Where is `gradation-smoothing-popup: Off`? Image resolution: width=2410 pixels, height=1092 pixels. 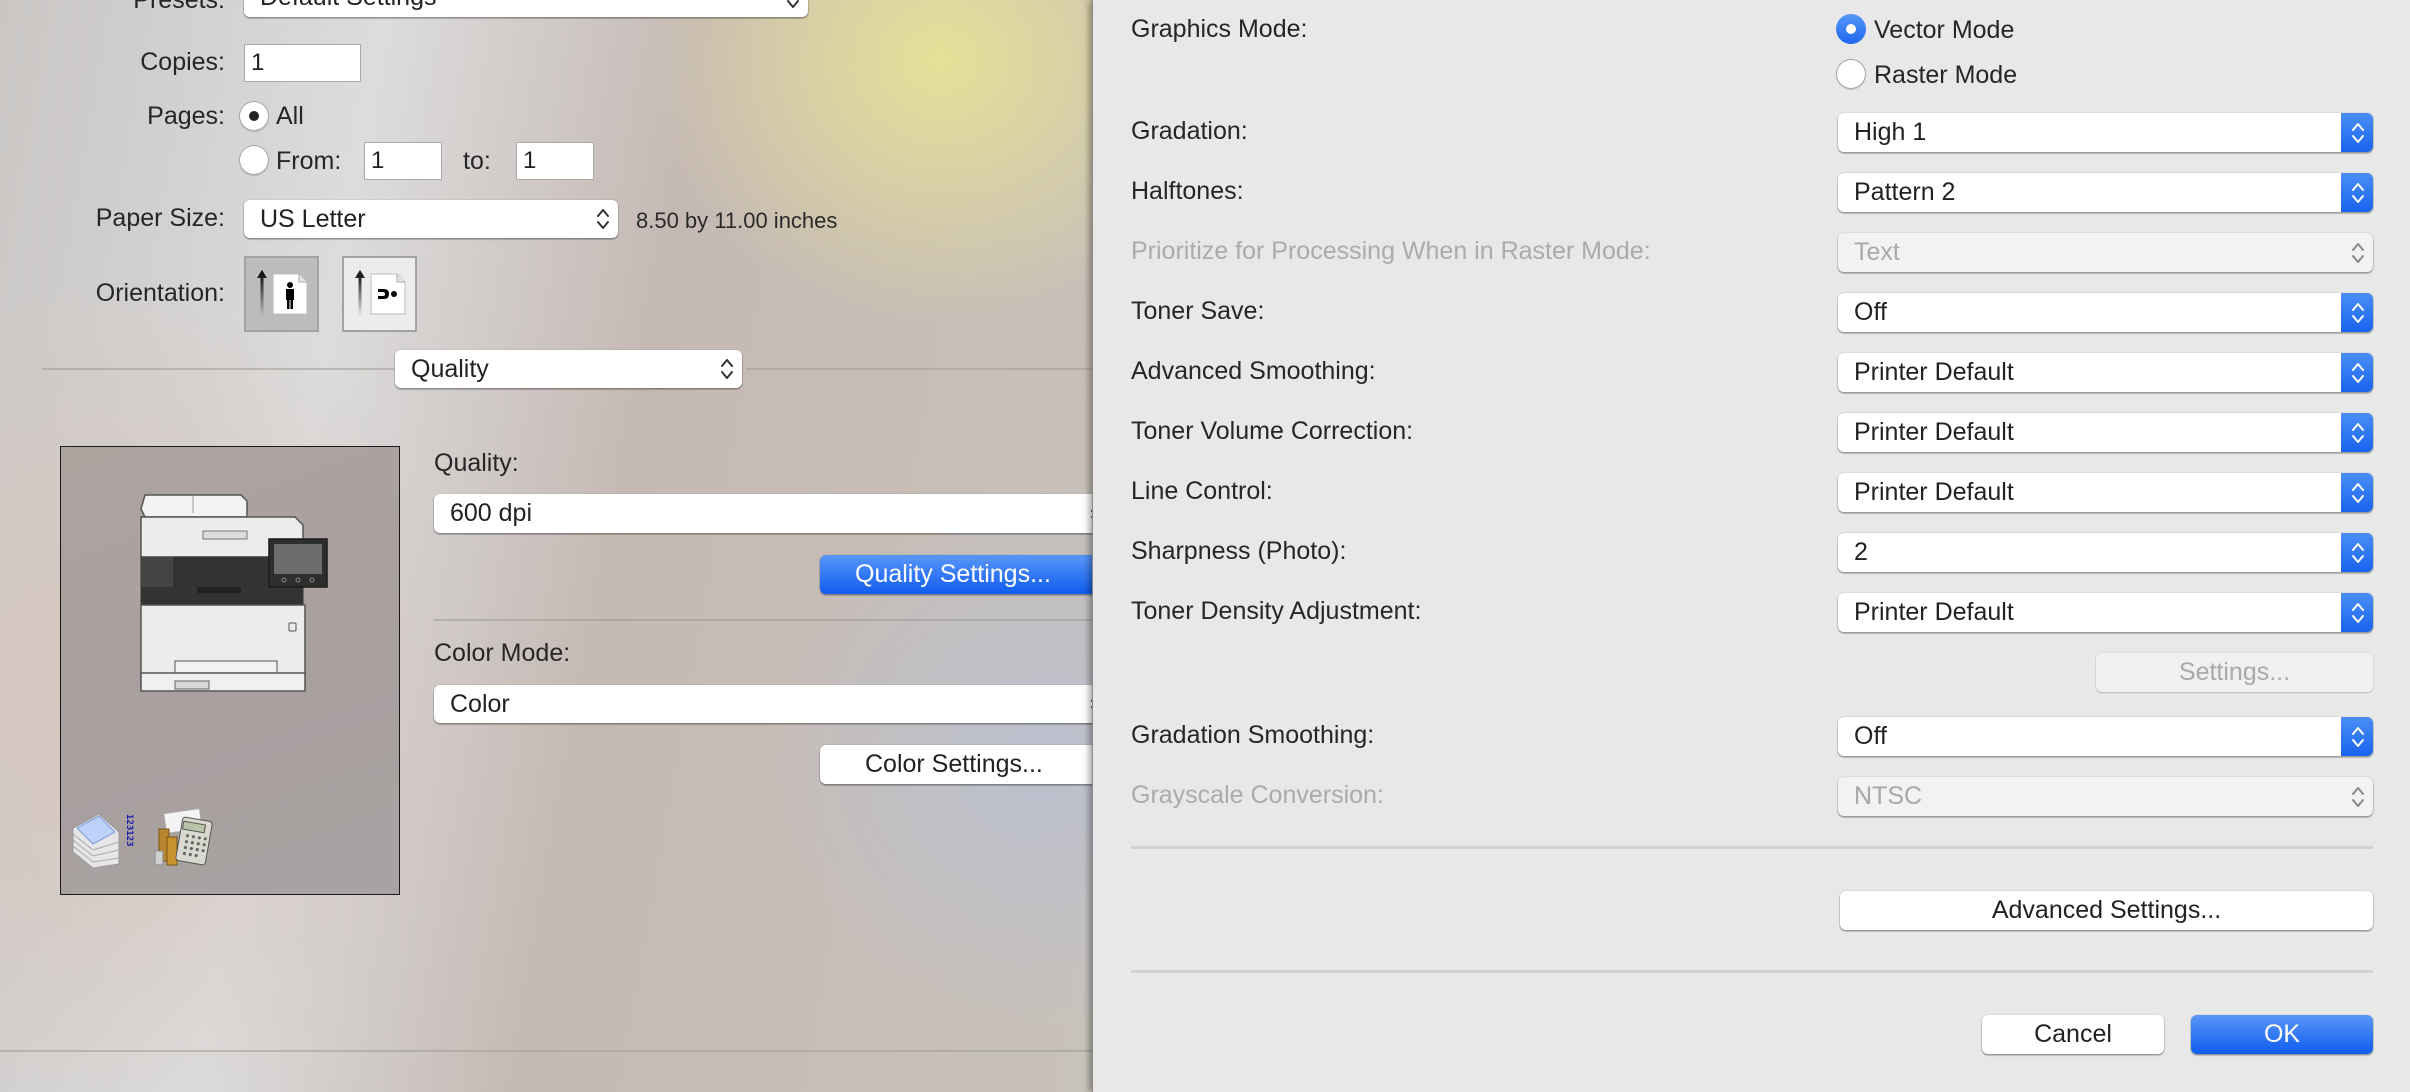 gradation-smoothing-popup: Off is located at coordinates (2105, 736).